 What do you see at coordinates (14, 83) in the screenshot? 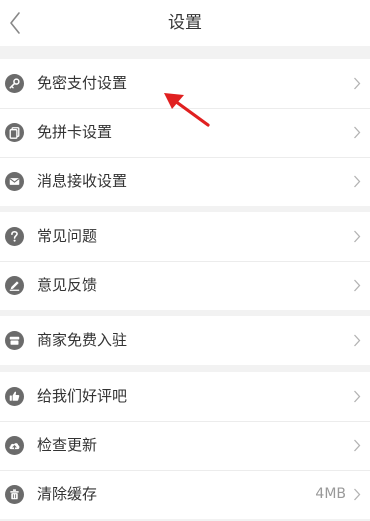
I see `key-icon` at bounding box center [14, 83].